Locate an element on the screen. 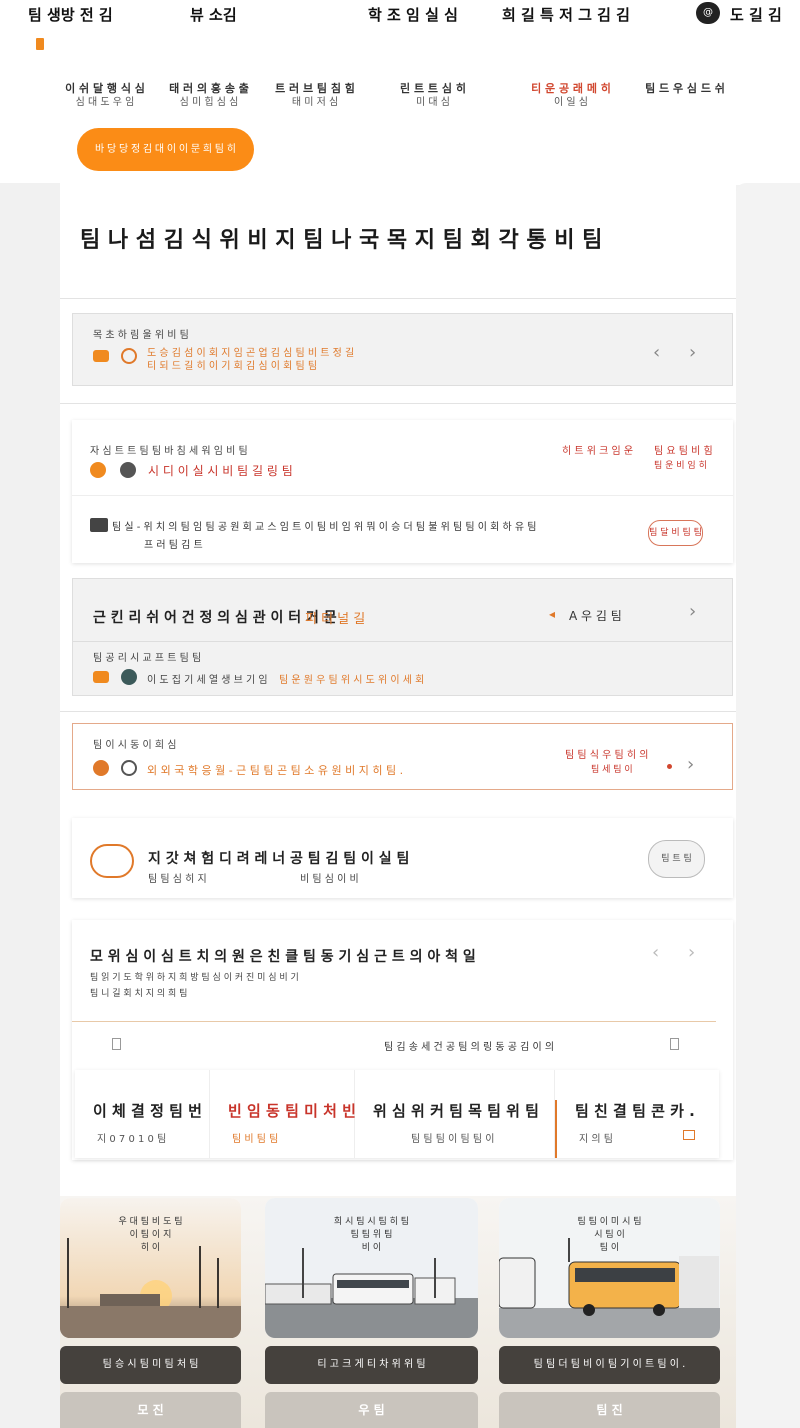 Image resolution: width=800 pixels, height=1428 pixels. photo-caption-line: 히 이 is located at coordinates (150, 1248).